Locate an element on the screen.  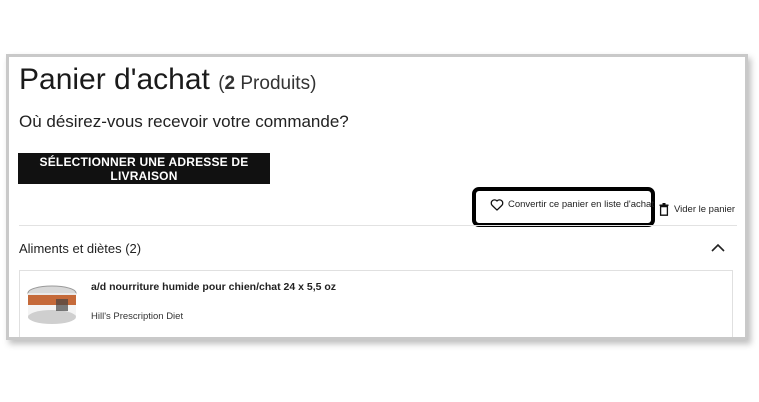
select-address-button: SÉLECTIONNER UNE ADRESSE DE LIVRAISON is located at coordinates (144, 168).